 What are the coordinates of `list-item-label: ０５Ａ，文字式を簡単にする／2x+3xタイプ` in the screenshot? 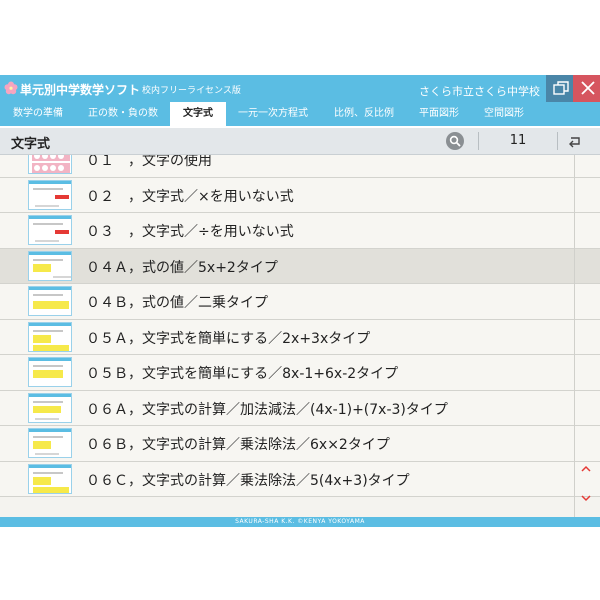 It's located at (228, 338).